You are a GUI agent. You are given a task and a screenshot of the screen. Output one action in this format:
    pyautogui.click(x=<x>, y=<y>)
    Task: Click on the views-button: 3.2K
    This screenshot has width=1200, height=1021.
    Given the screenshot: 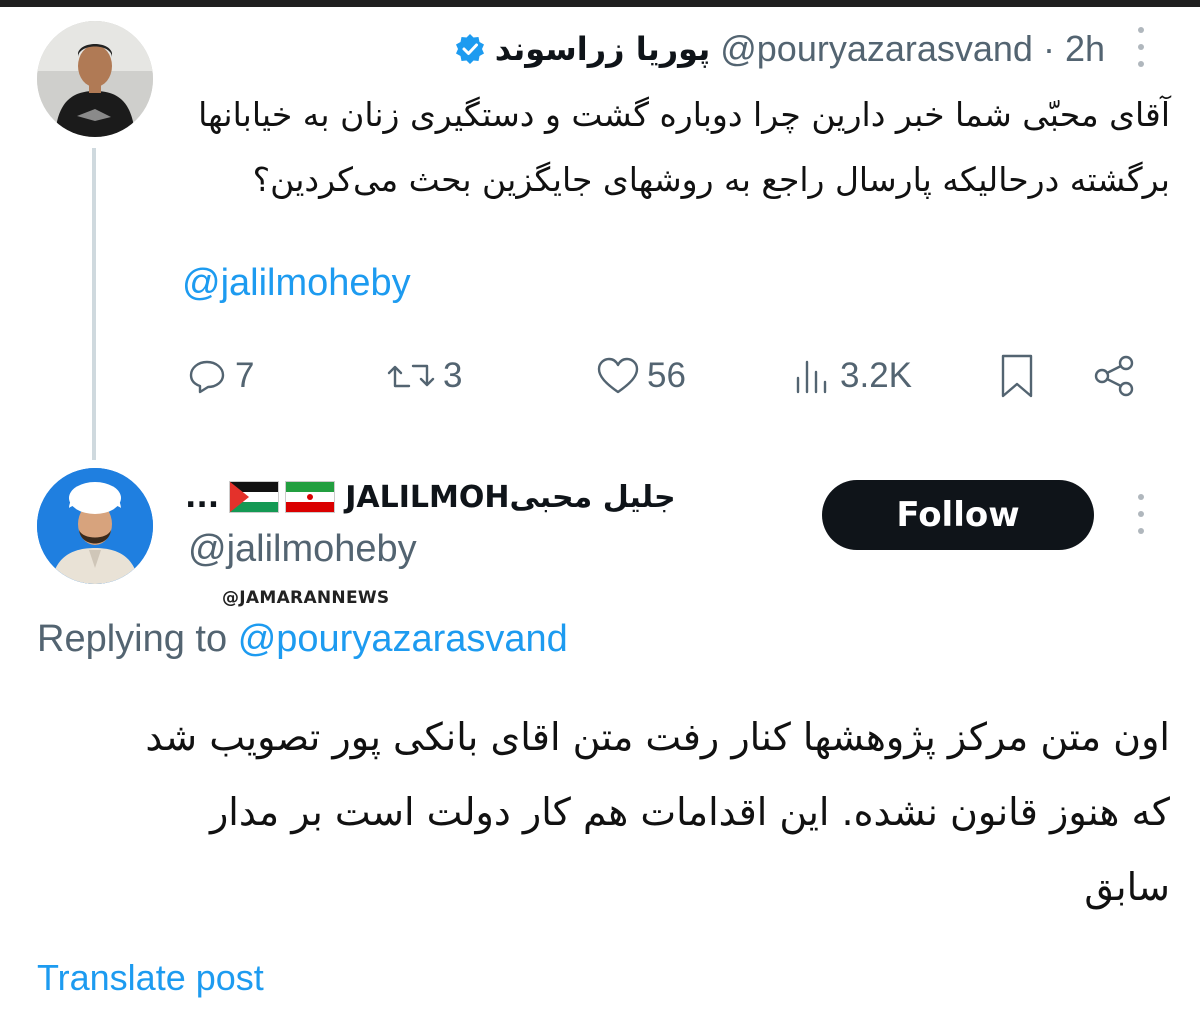 What is the action you would take?
    pyautogui.click(x=851, y=376)
    